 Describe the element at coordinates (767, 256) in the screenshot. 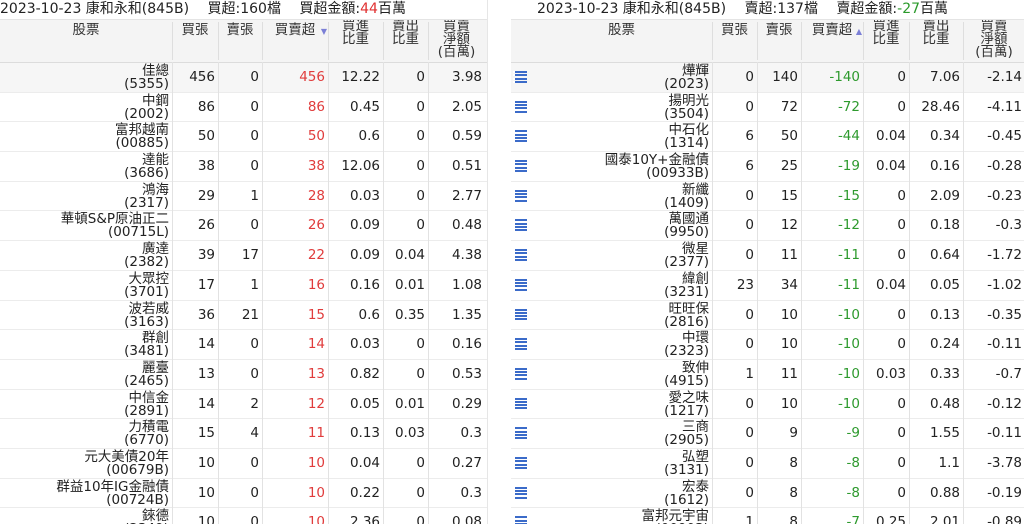

I see `table-row: 微星 (2377) 0 11 -11 0 0.64 -1.72` at that location.